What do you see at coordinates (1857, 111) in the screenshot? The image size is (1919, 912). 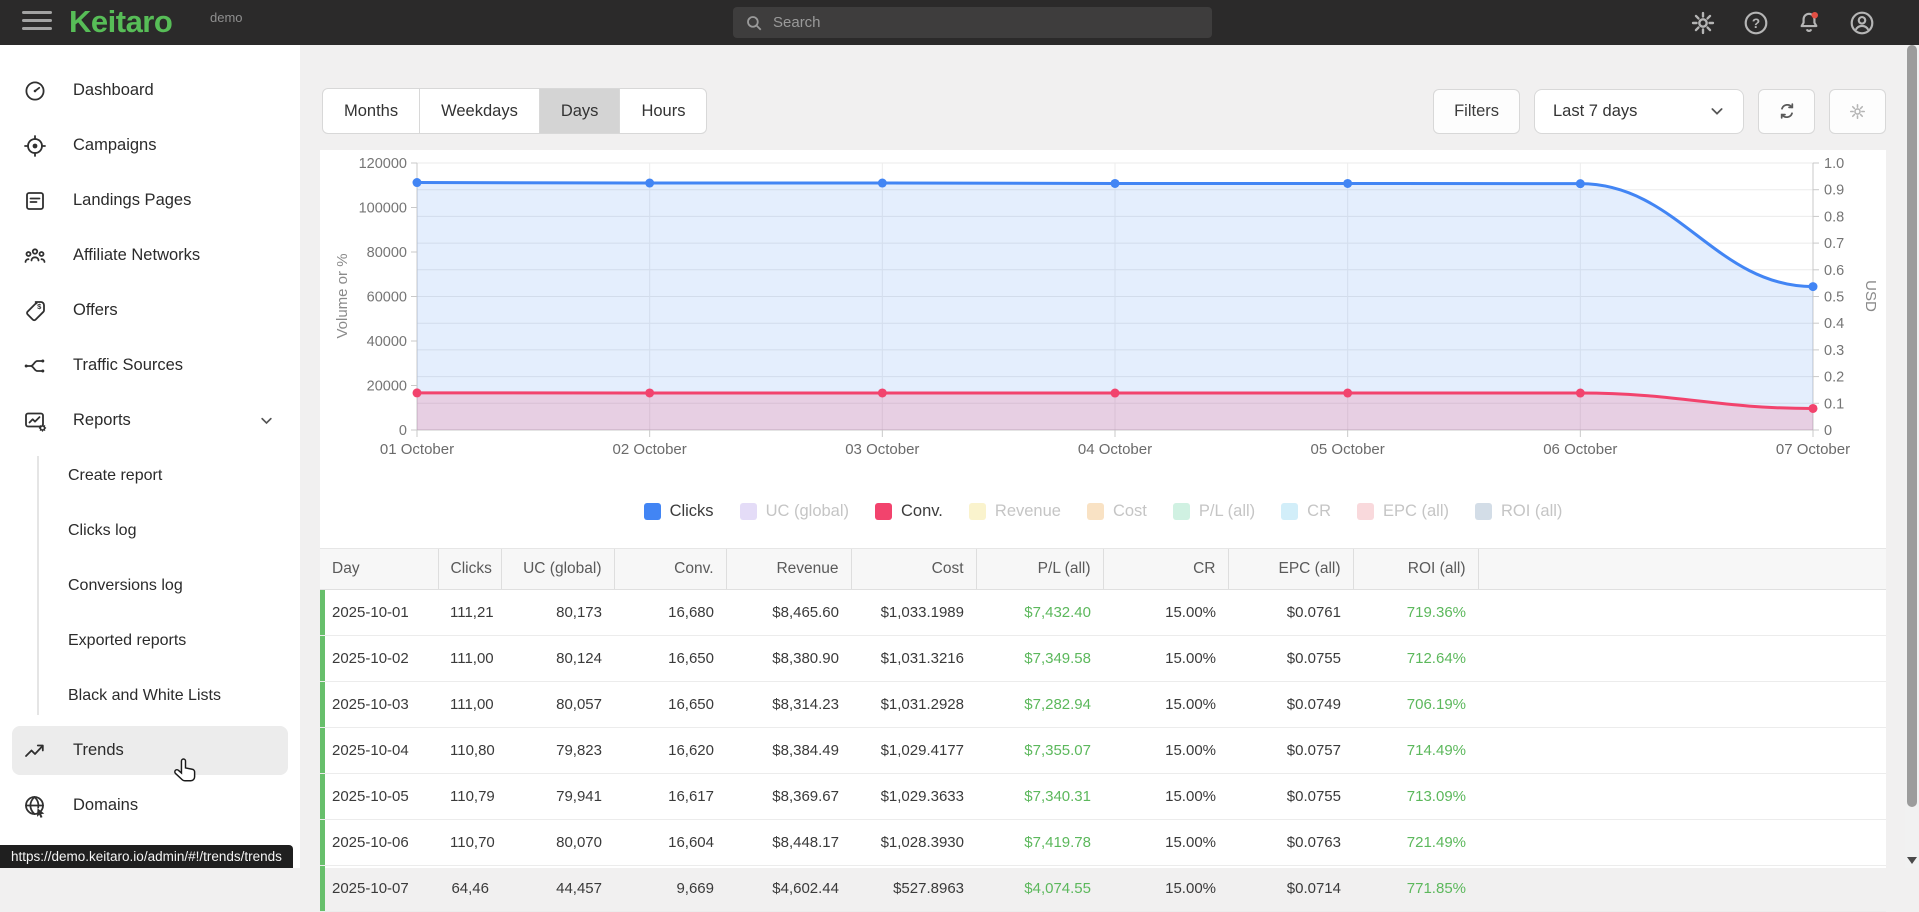 I see `chart-settings-button` at bounding box center [1857, 111].